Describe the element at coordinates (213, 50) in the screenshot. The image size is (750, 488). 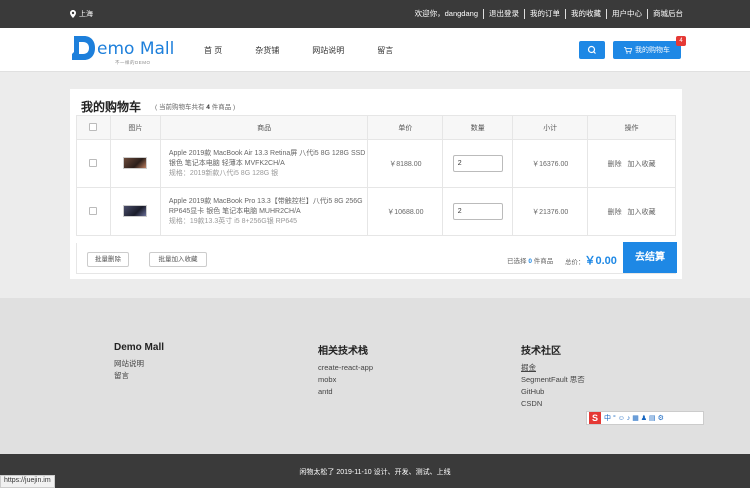
I see `nav-home: 首 页` at that location.